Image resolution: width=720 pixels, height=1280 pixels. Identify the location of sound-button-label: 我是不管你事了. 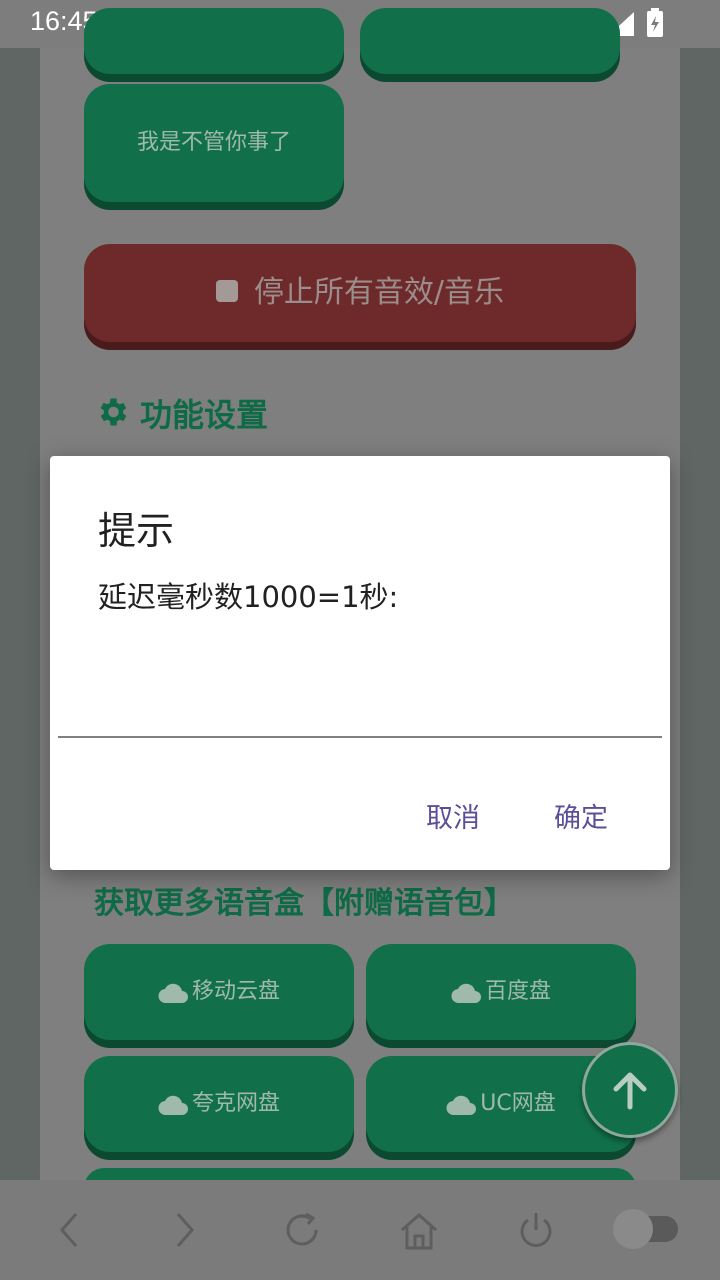
(213, 142).